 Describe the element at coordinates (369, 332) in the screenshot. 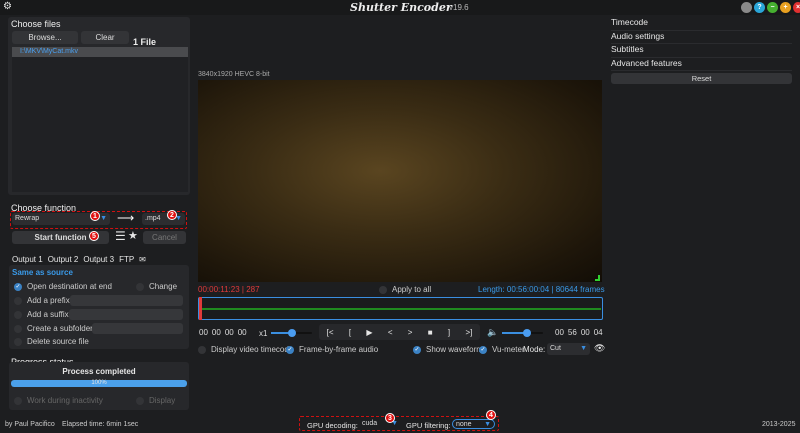

I see `play-button: ▶` at that location.